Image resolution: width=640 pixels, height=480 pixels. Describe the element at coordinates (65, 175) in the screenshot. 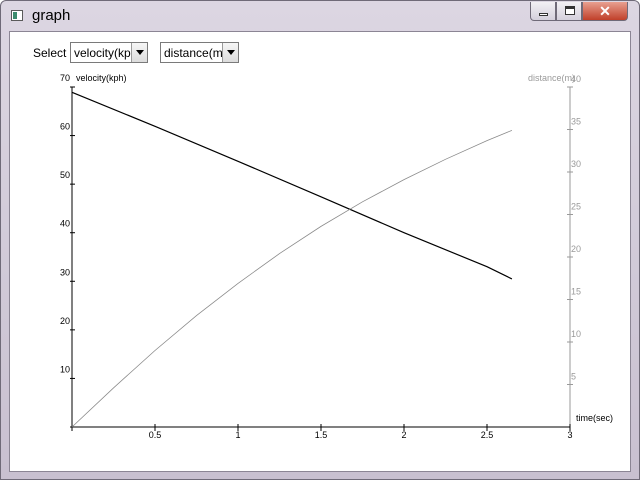

I see `y-tick-label: 50` at that location.